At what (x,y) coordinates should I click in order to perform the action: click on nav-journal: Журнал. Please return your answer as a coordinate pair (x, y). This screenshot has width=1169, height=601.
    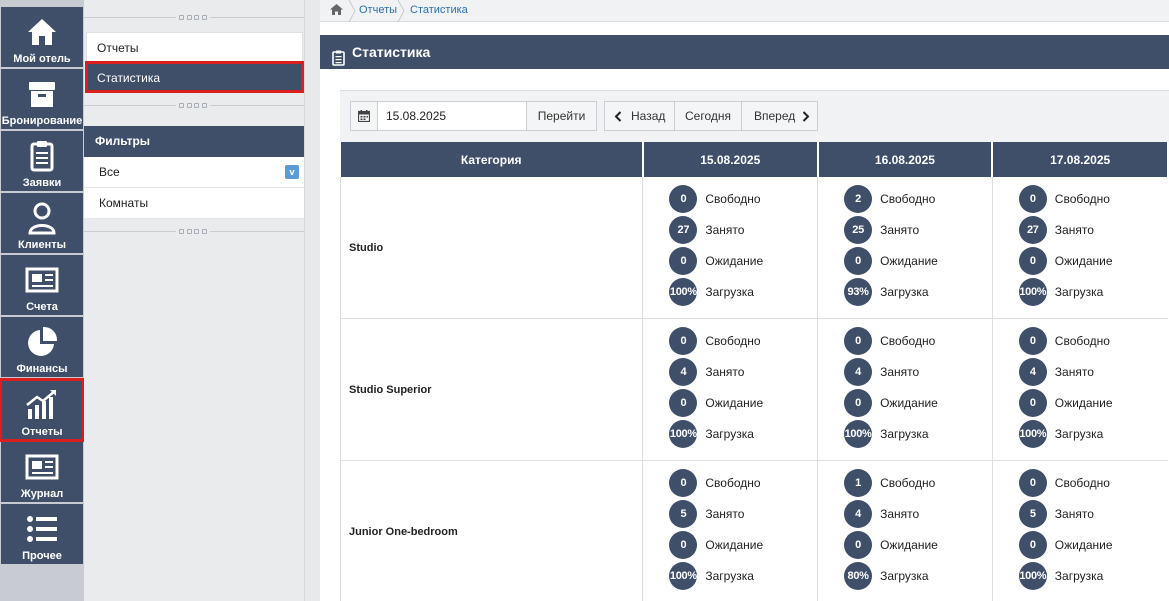
    Looking at the image, I should click on (42, 472).